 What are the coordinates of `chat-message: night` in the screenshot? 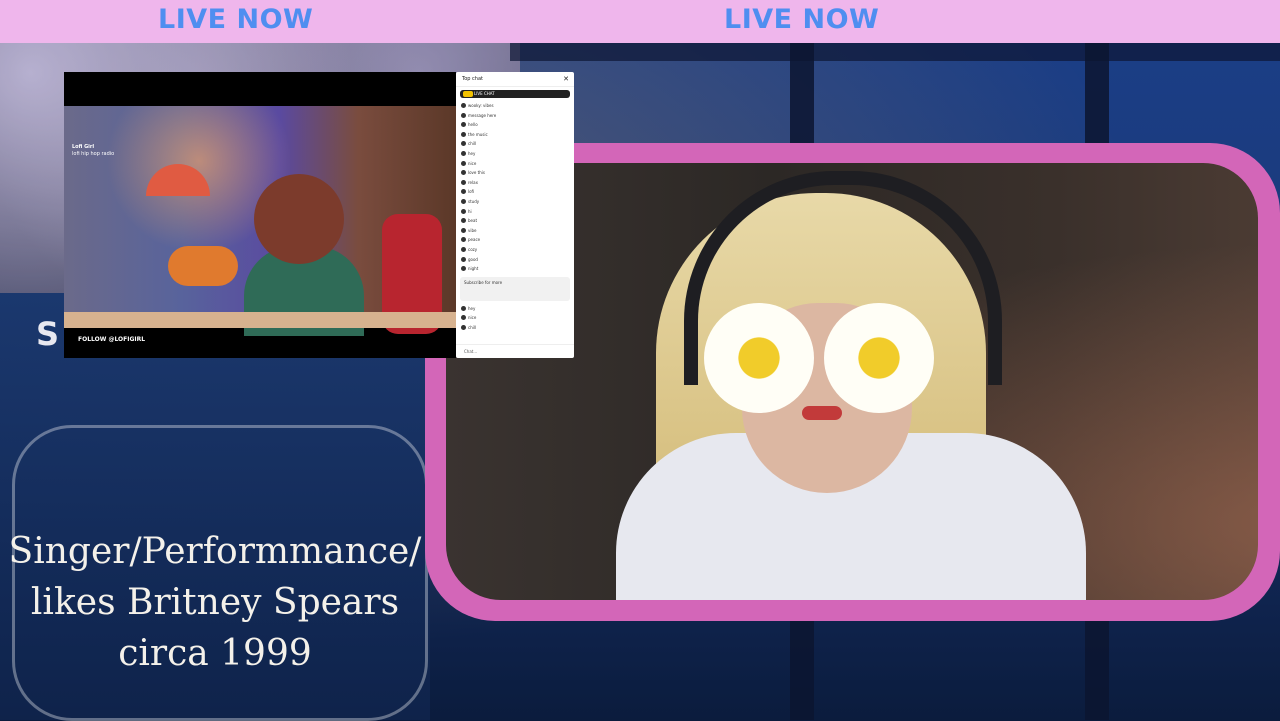 It's located at (515, 269).